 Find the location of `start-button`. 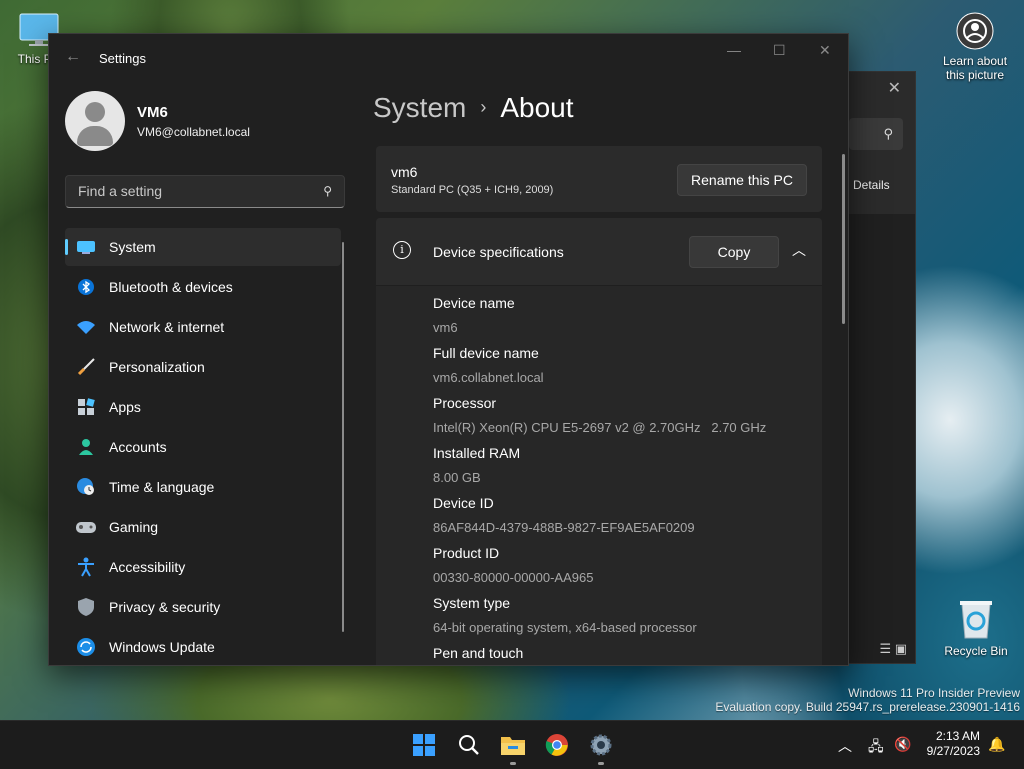

start-button is located at coordinates (424, 745).